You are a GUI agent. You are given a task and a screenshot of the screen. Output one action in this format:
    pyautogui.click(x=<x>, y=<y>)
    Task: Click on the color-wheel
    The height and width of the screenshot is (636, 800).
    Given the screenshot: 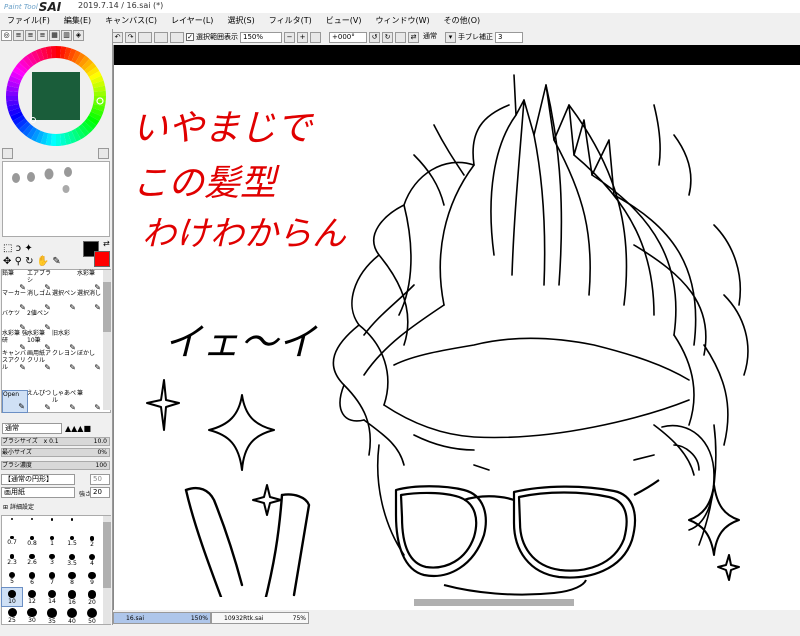 What is the action you would take?
    pyautogui.click(x=56, y=96)
    